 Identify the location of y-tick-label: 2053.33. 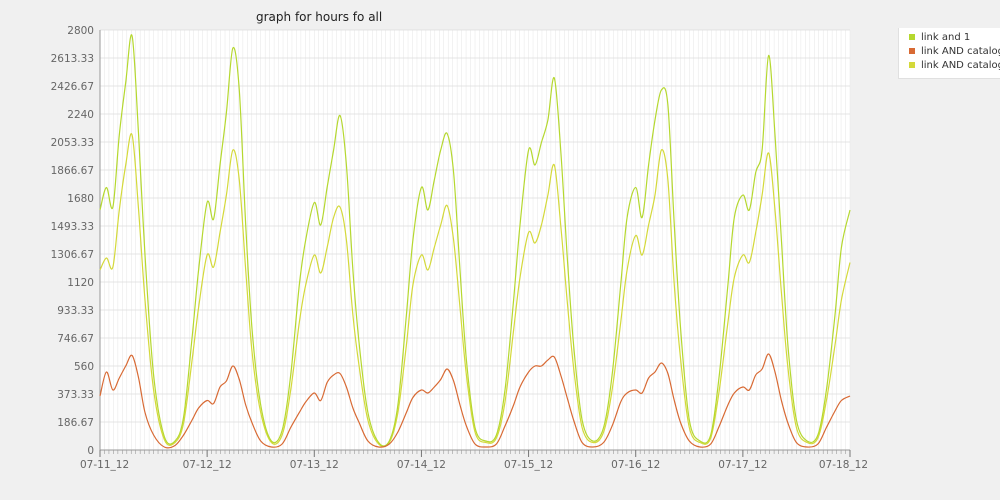
(72, 143).